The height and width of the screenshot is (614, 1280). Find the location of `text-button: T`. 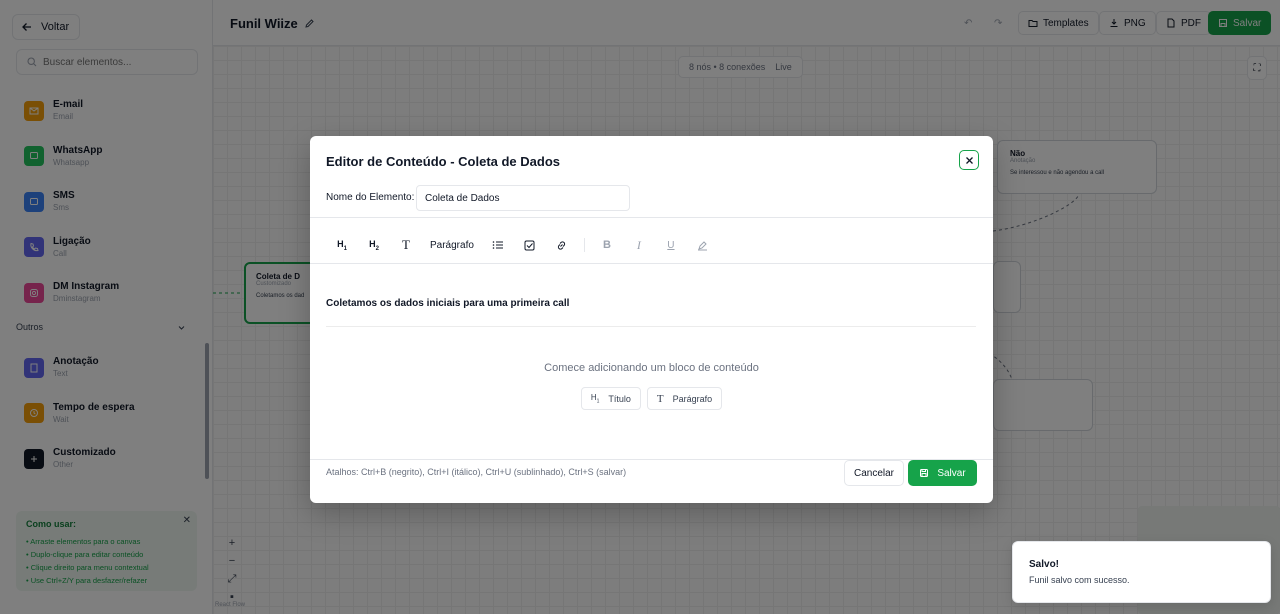

text-button: T is located at coordinates (406, 245).